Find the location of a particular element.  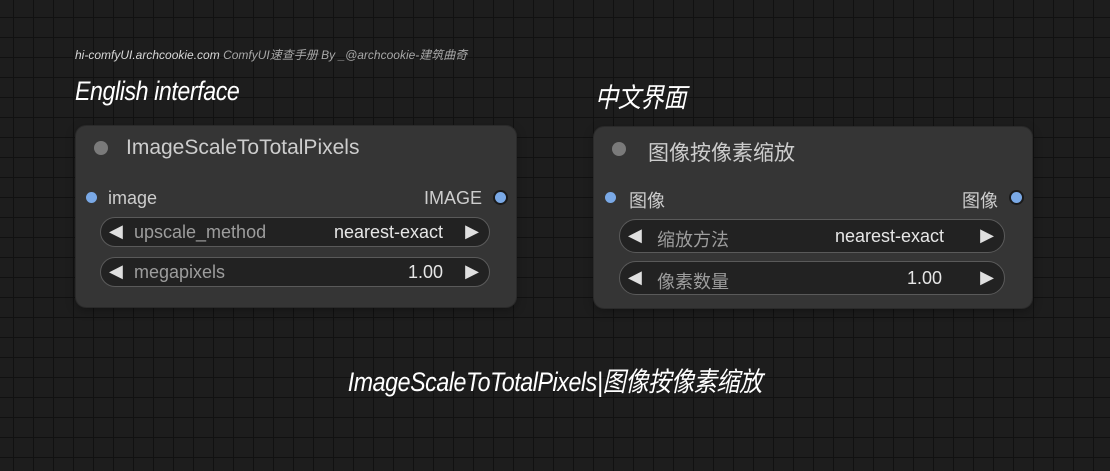

caption: ImageScaleToTotalPixels|图像按像素缩放 is located at coordinates (555, 379).